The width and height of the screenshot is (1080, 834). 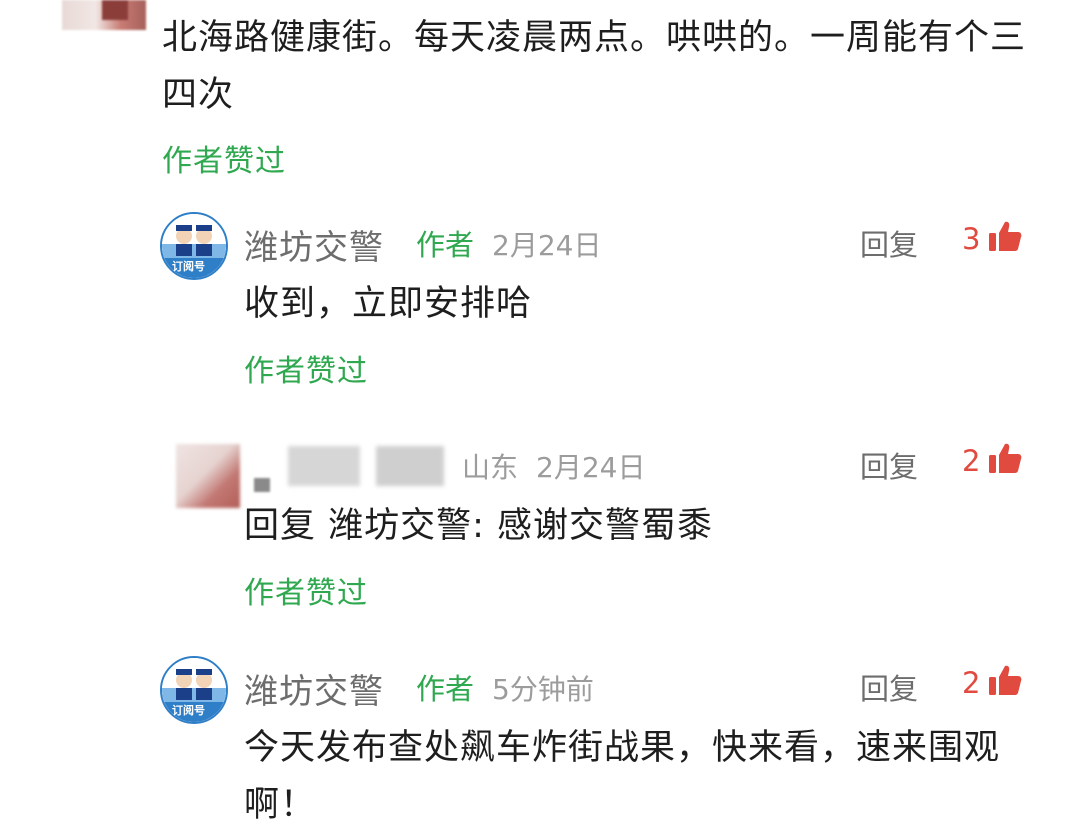 I want to click on reply-text: 收到，立即安排哈, so click(x=388, y=304).